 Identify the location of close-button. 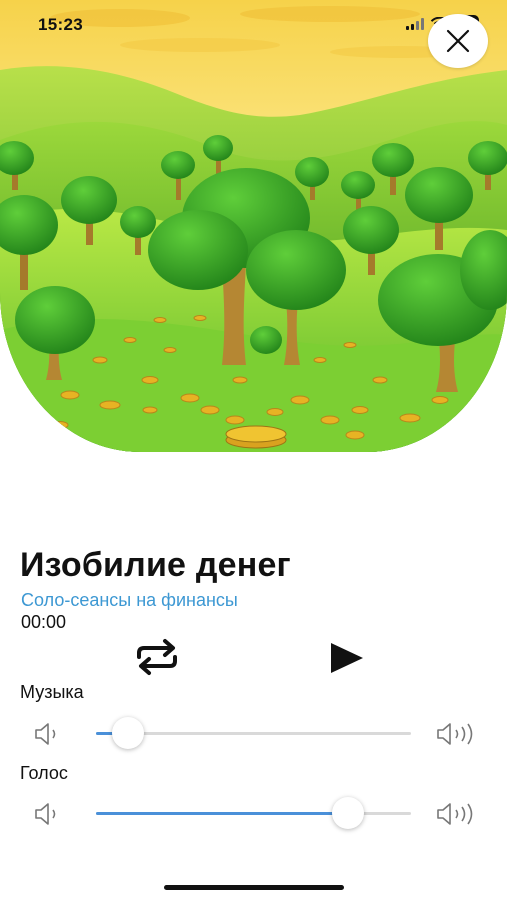
(458, 41).